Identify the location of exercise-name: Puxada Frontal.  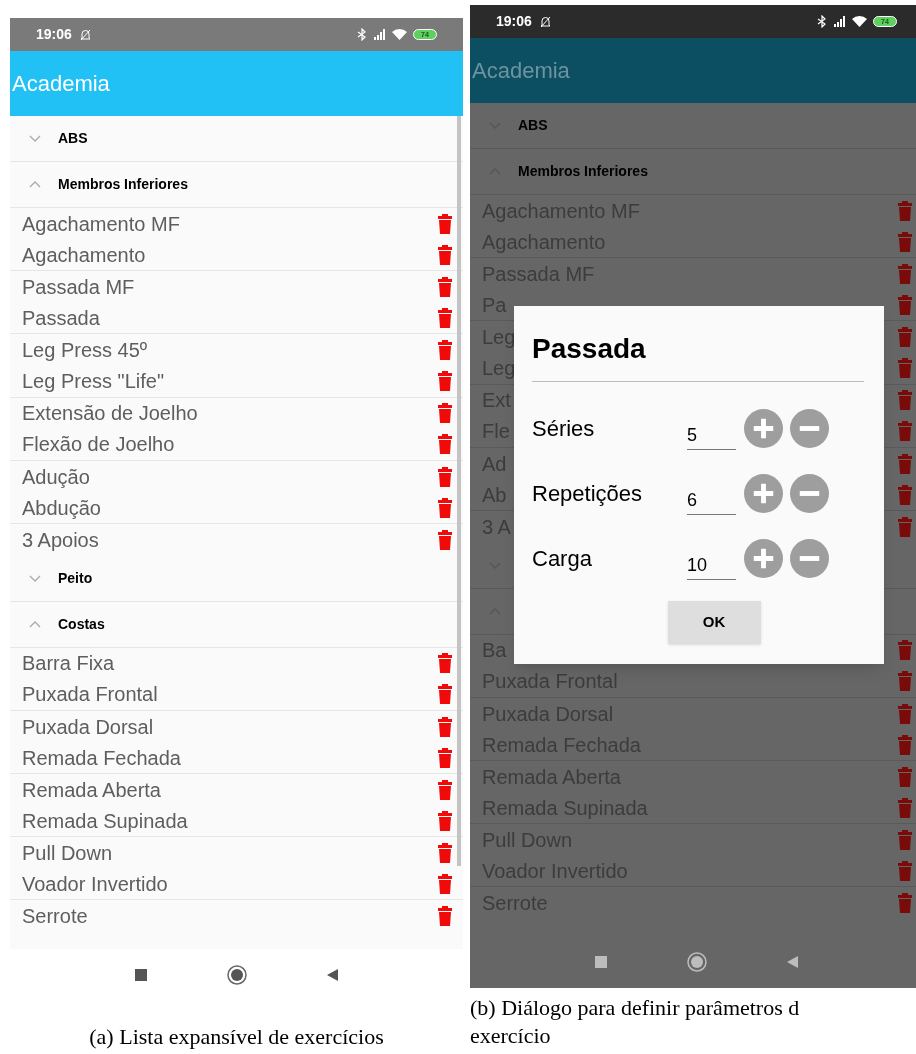
(90, 694).